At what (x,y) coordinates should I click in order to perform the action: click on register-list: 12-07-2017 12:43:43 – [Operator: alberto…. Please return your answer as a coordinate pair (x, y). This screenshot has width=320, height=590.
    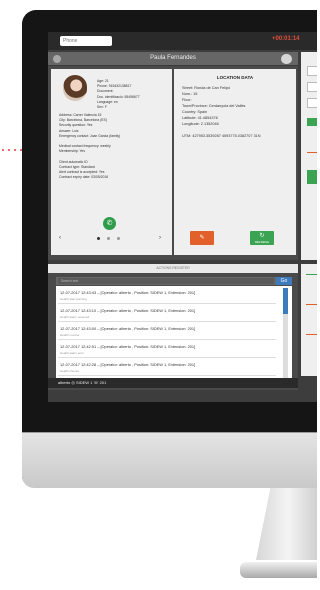
    Looking at the image, I should click on (174, 336).